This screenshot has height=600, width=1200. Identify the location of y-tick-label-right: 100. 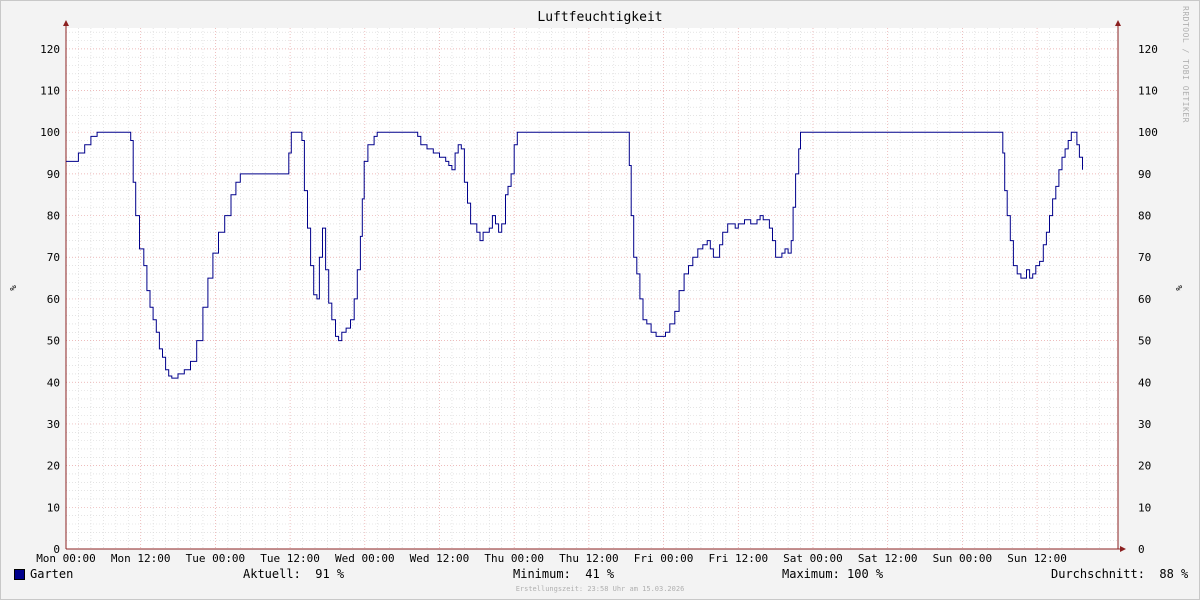
(1148, 132).